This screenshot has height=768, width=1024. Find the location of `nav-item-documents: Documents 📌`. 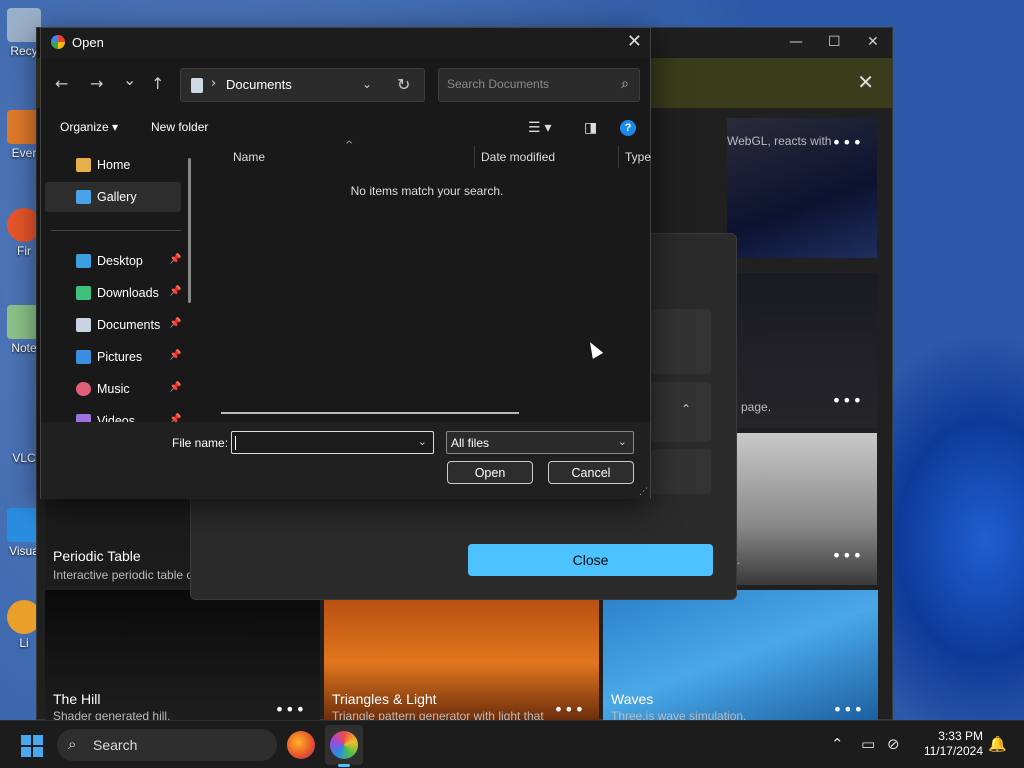

nav-item-documents: Documents 📌 is located at coordinates (113, 325).